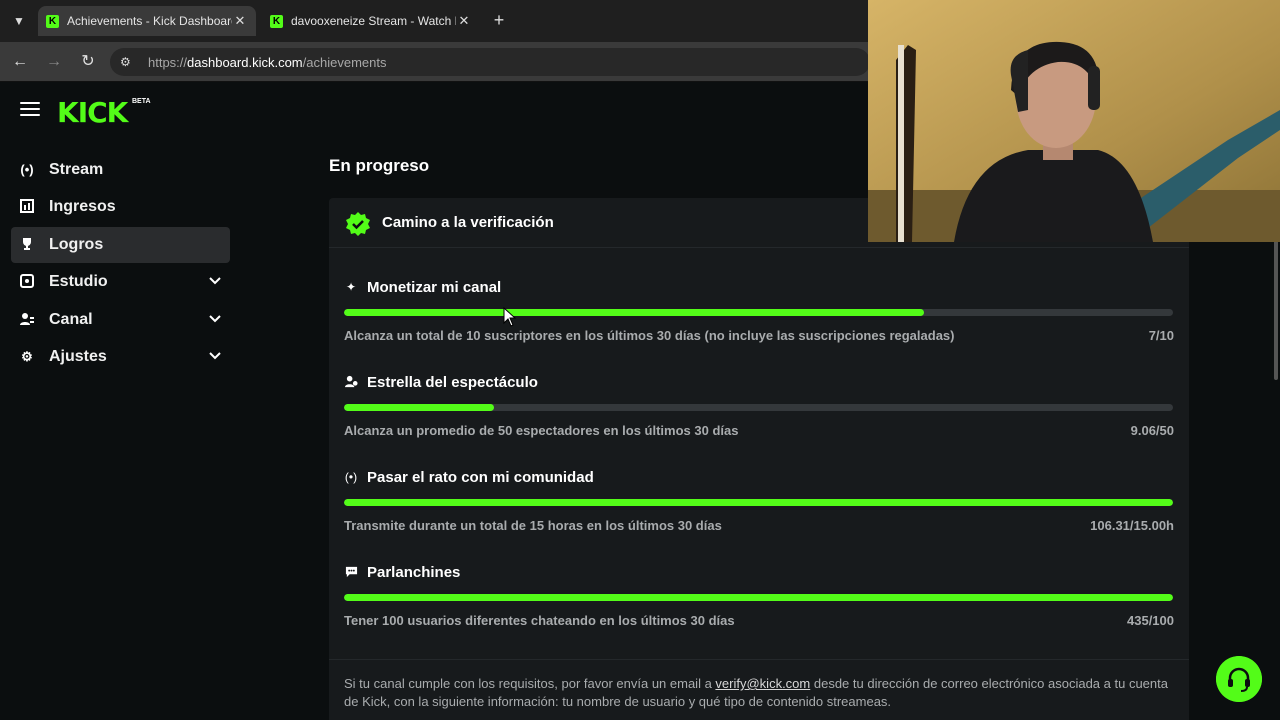  Describe the element at coordinates (27, 356) in the screenshot. I see `gear-icon: ⚙` at that location.